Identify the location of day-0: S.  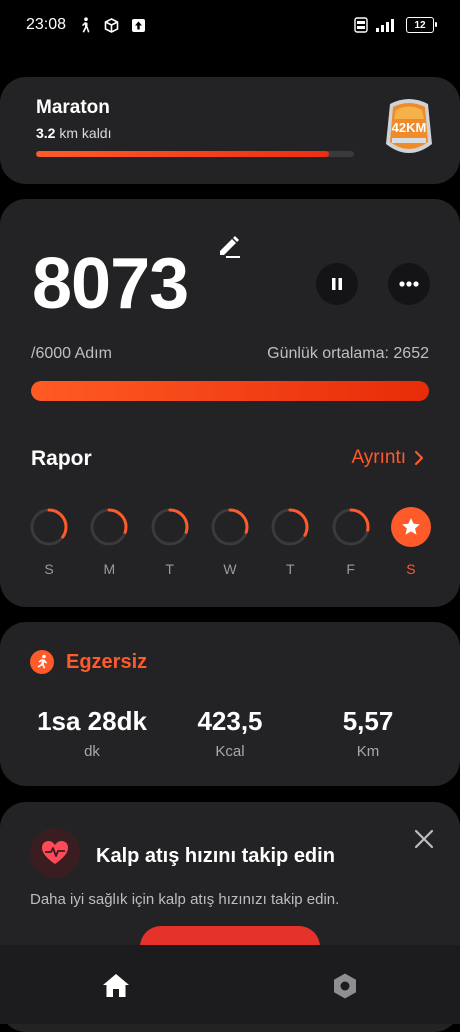
(49, 542).